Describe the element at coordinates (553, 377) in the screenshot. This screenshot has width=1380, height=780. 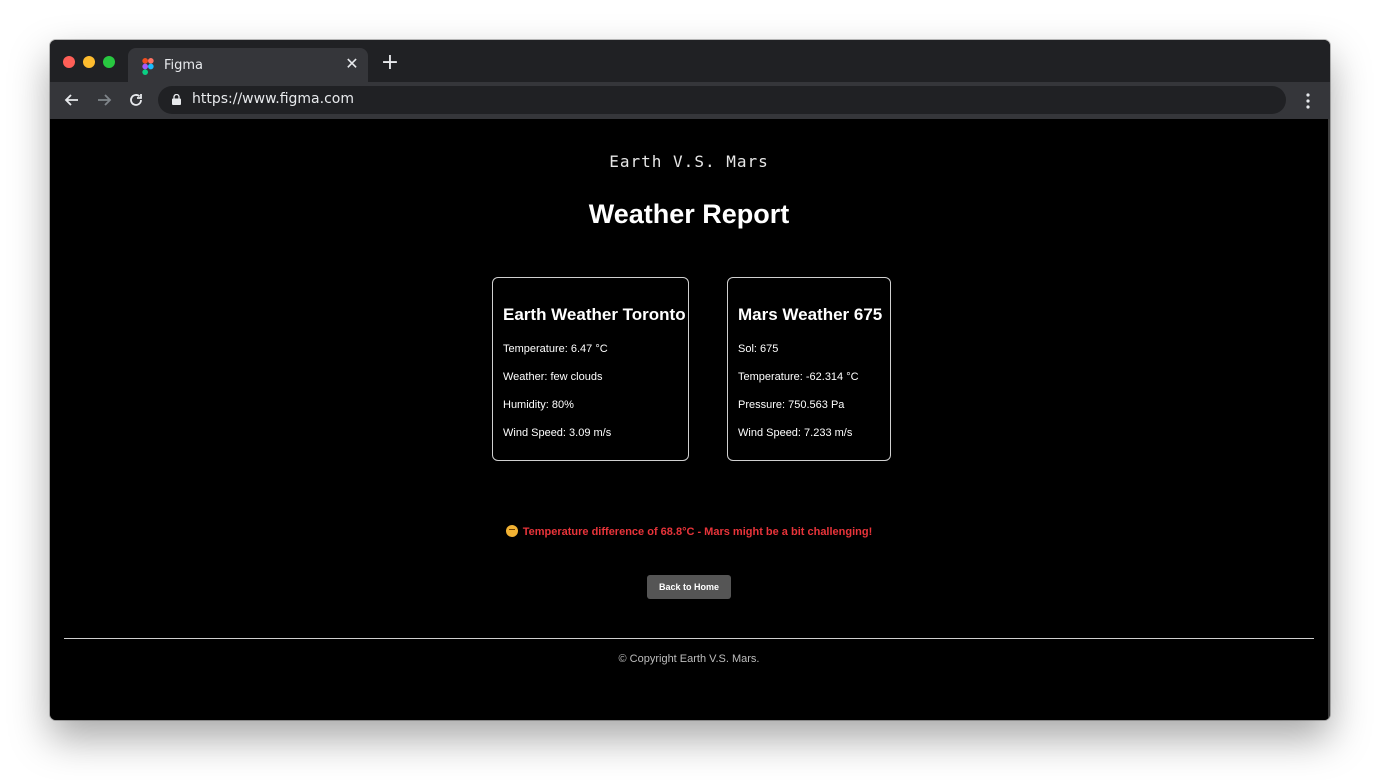
I see `earth-weather: Weather: few clouds` at that location.